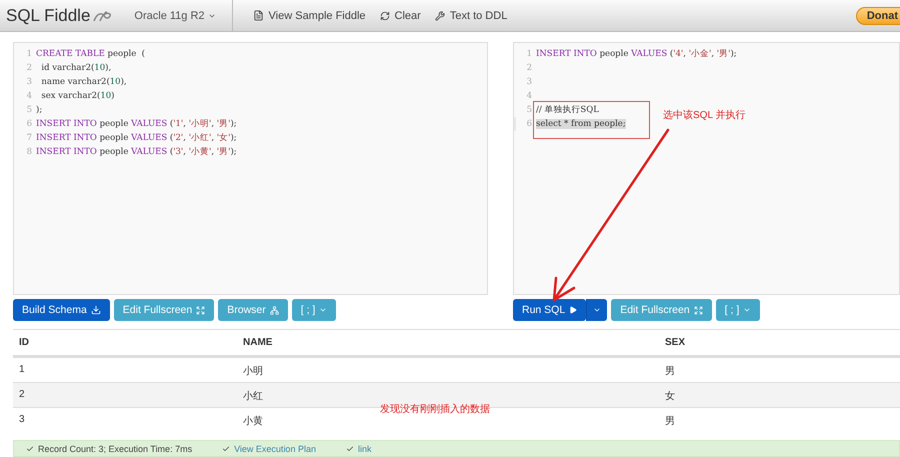 This screenshot has height=457, width=900. I want to click on code-line: INSERT INTO people VALUES ('4', '小金', '男');, so click(636, 54).